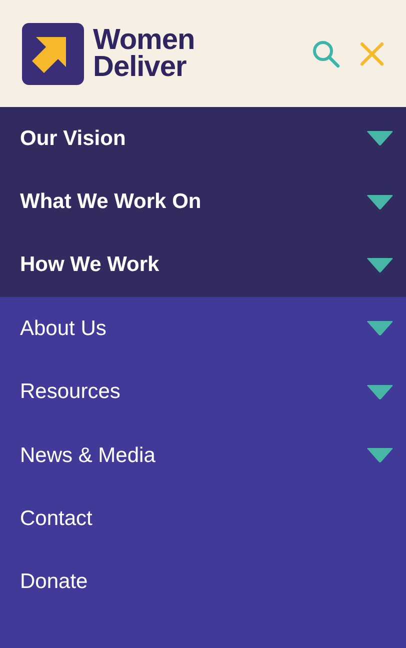 This screenshot has width=406, height=648. I want to click on close-icon, so click(372, 54).